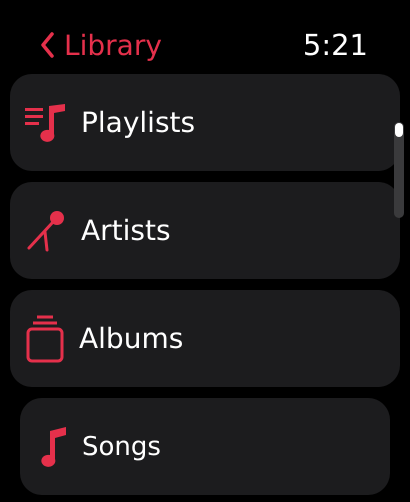  Describe the element at coordinates (54, 446) in the screenshot. I see `music-note-icon` at that location.